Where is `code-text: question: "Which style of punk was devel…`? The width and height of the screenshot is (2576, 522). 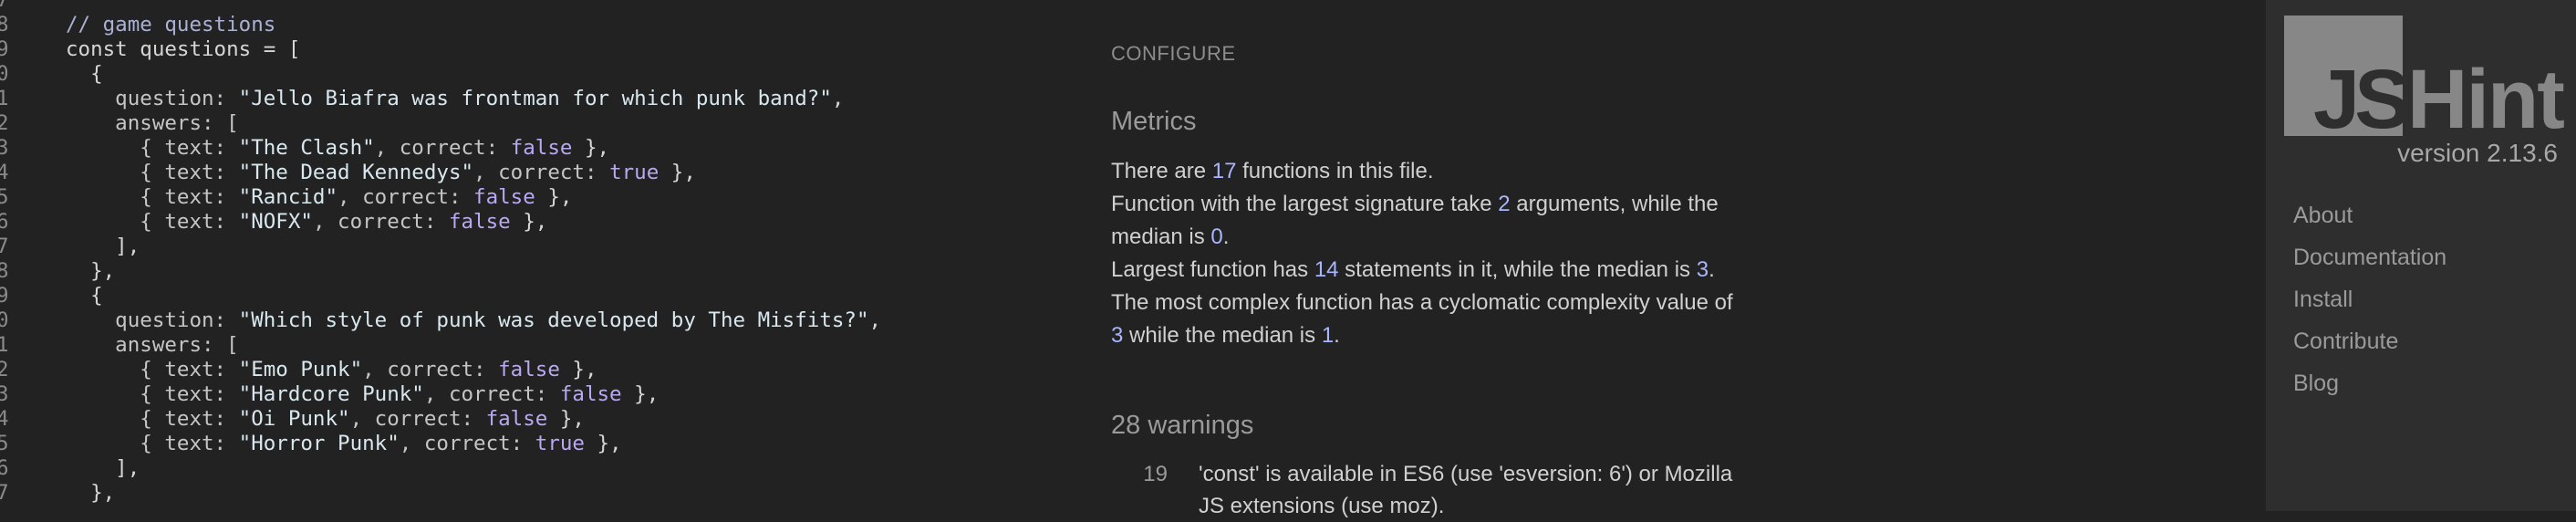 code-text: question: "Which style of punk was devel… is located at coordinates (474, 320).